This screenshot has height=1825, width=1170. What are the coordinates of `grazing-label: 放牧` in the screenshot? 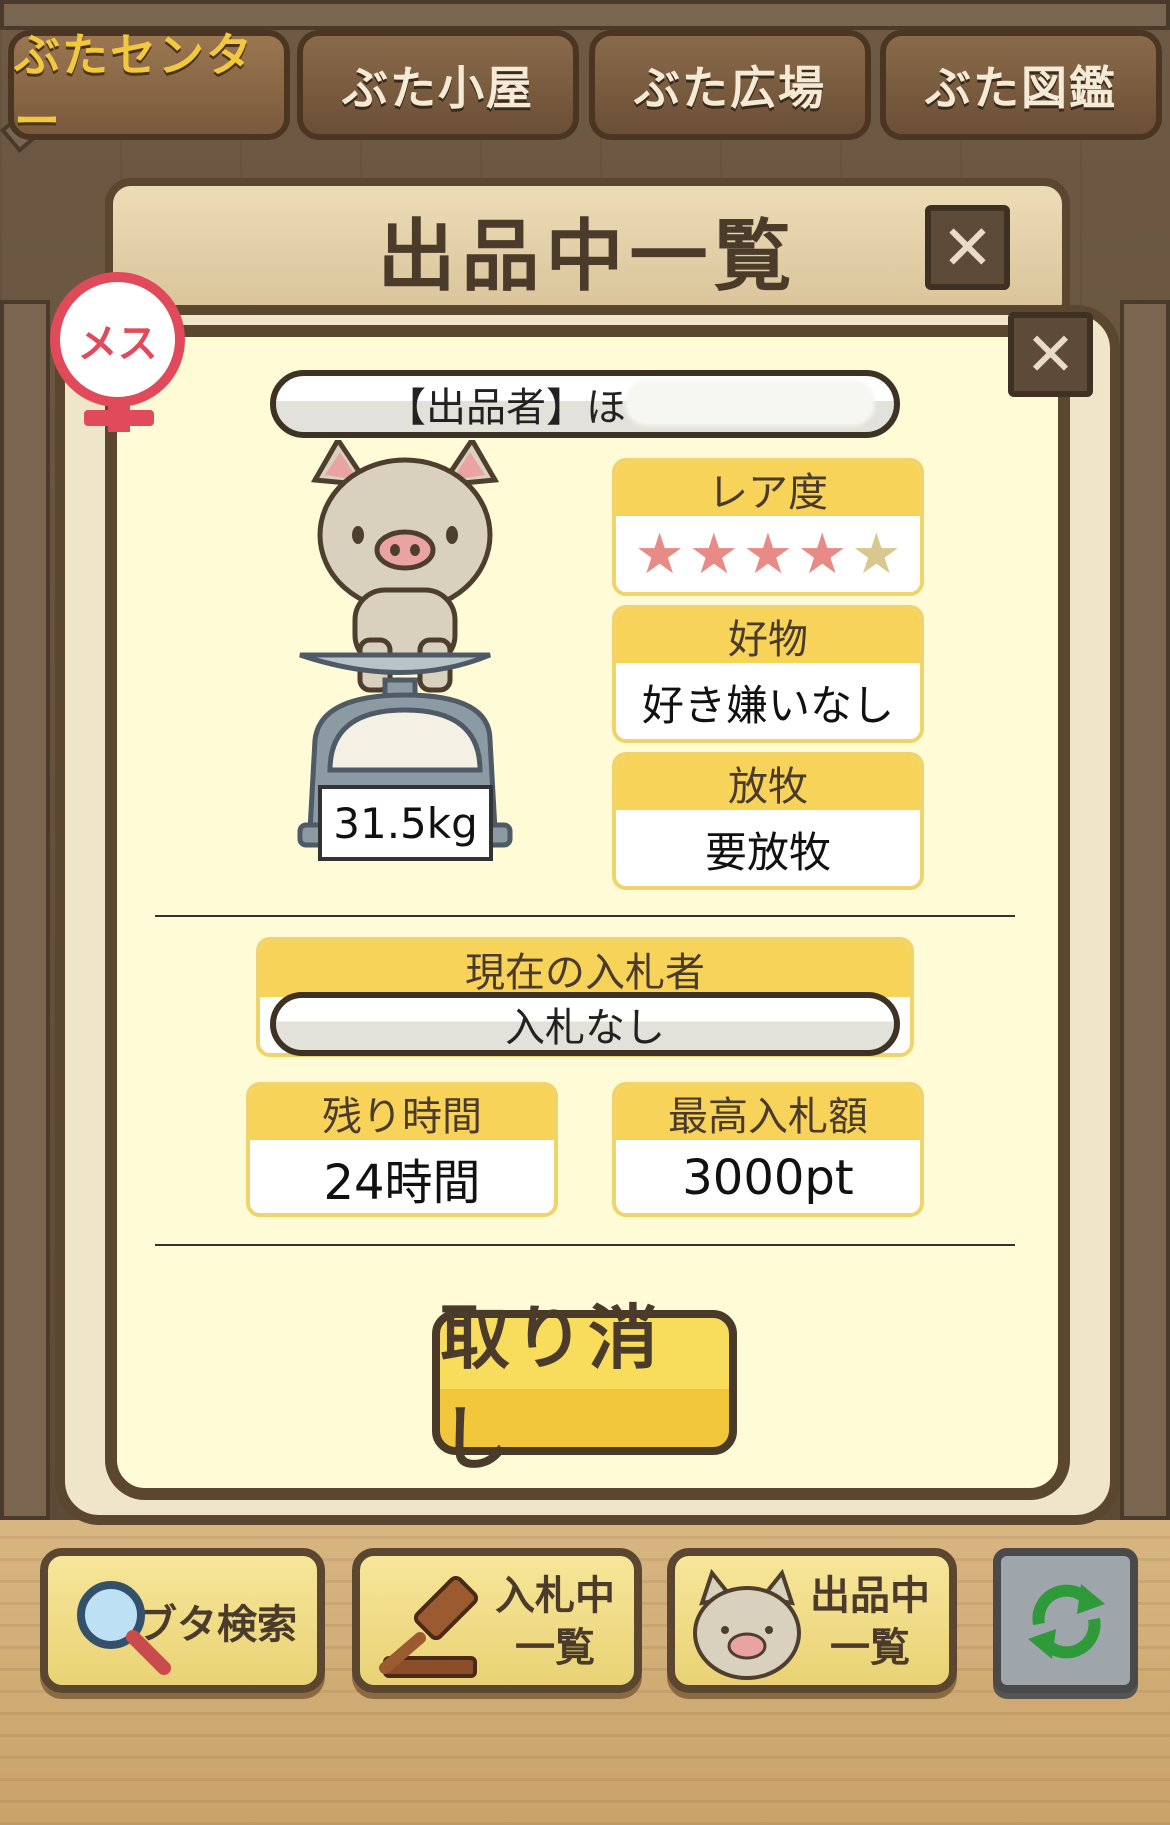 It's located at (768, 783).